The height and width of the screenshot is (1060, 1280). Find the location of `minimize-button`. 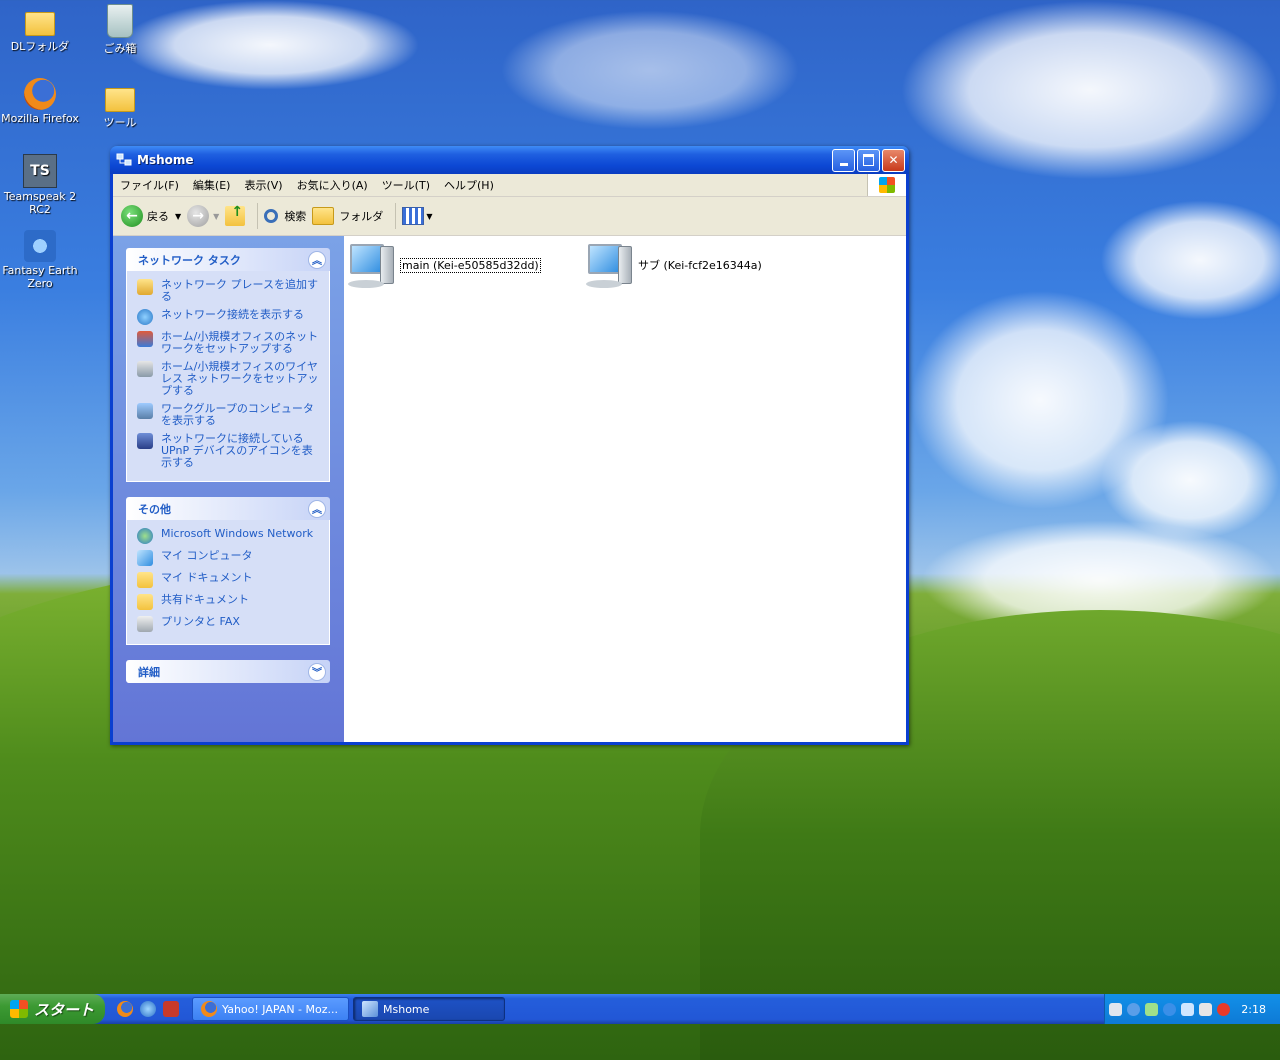

minimize-button is located at coordinates (843, 160).